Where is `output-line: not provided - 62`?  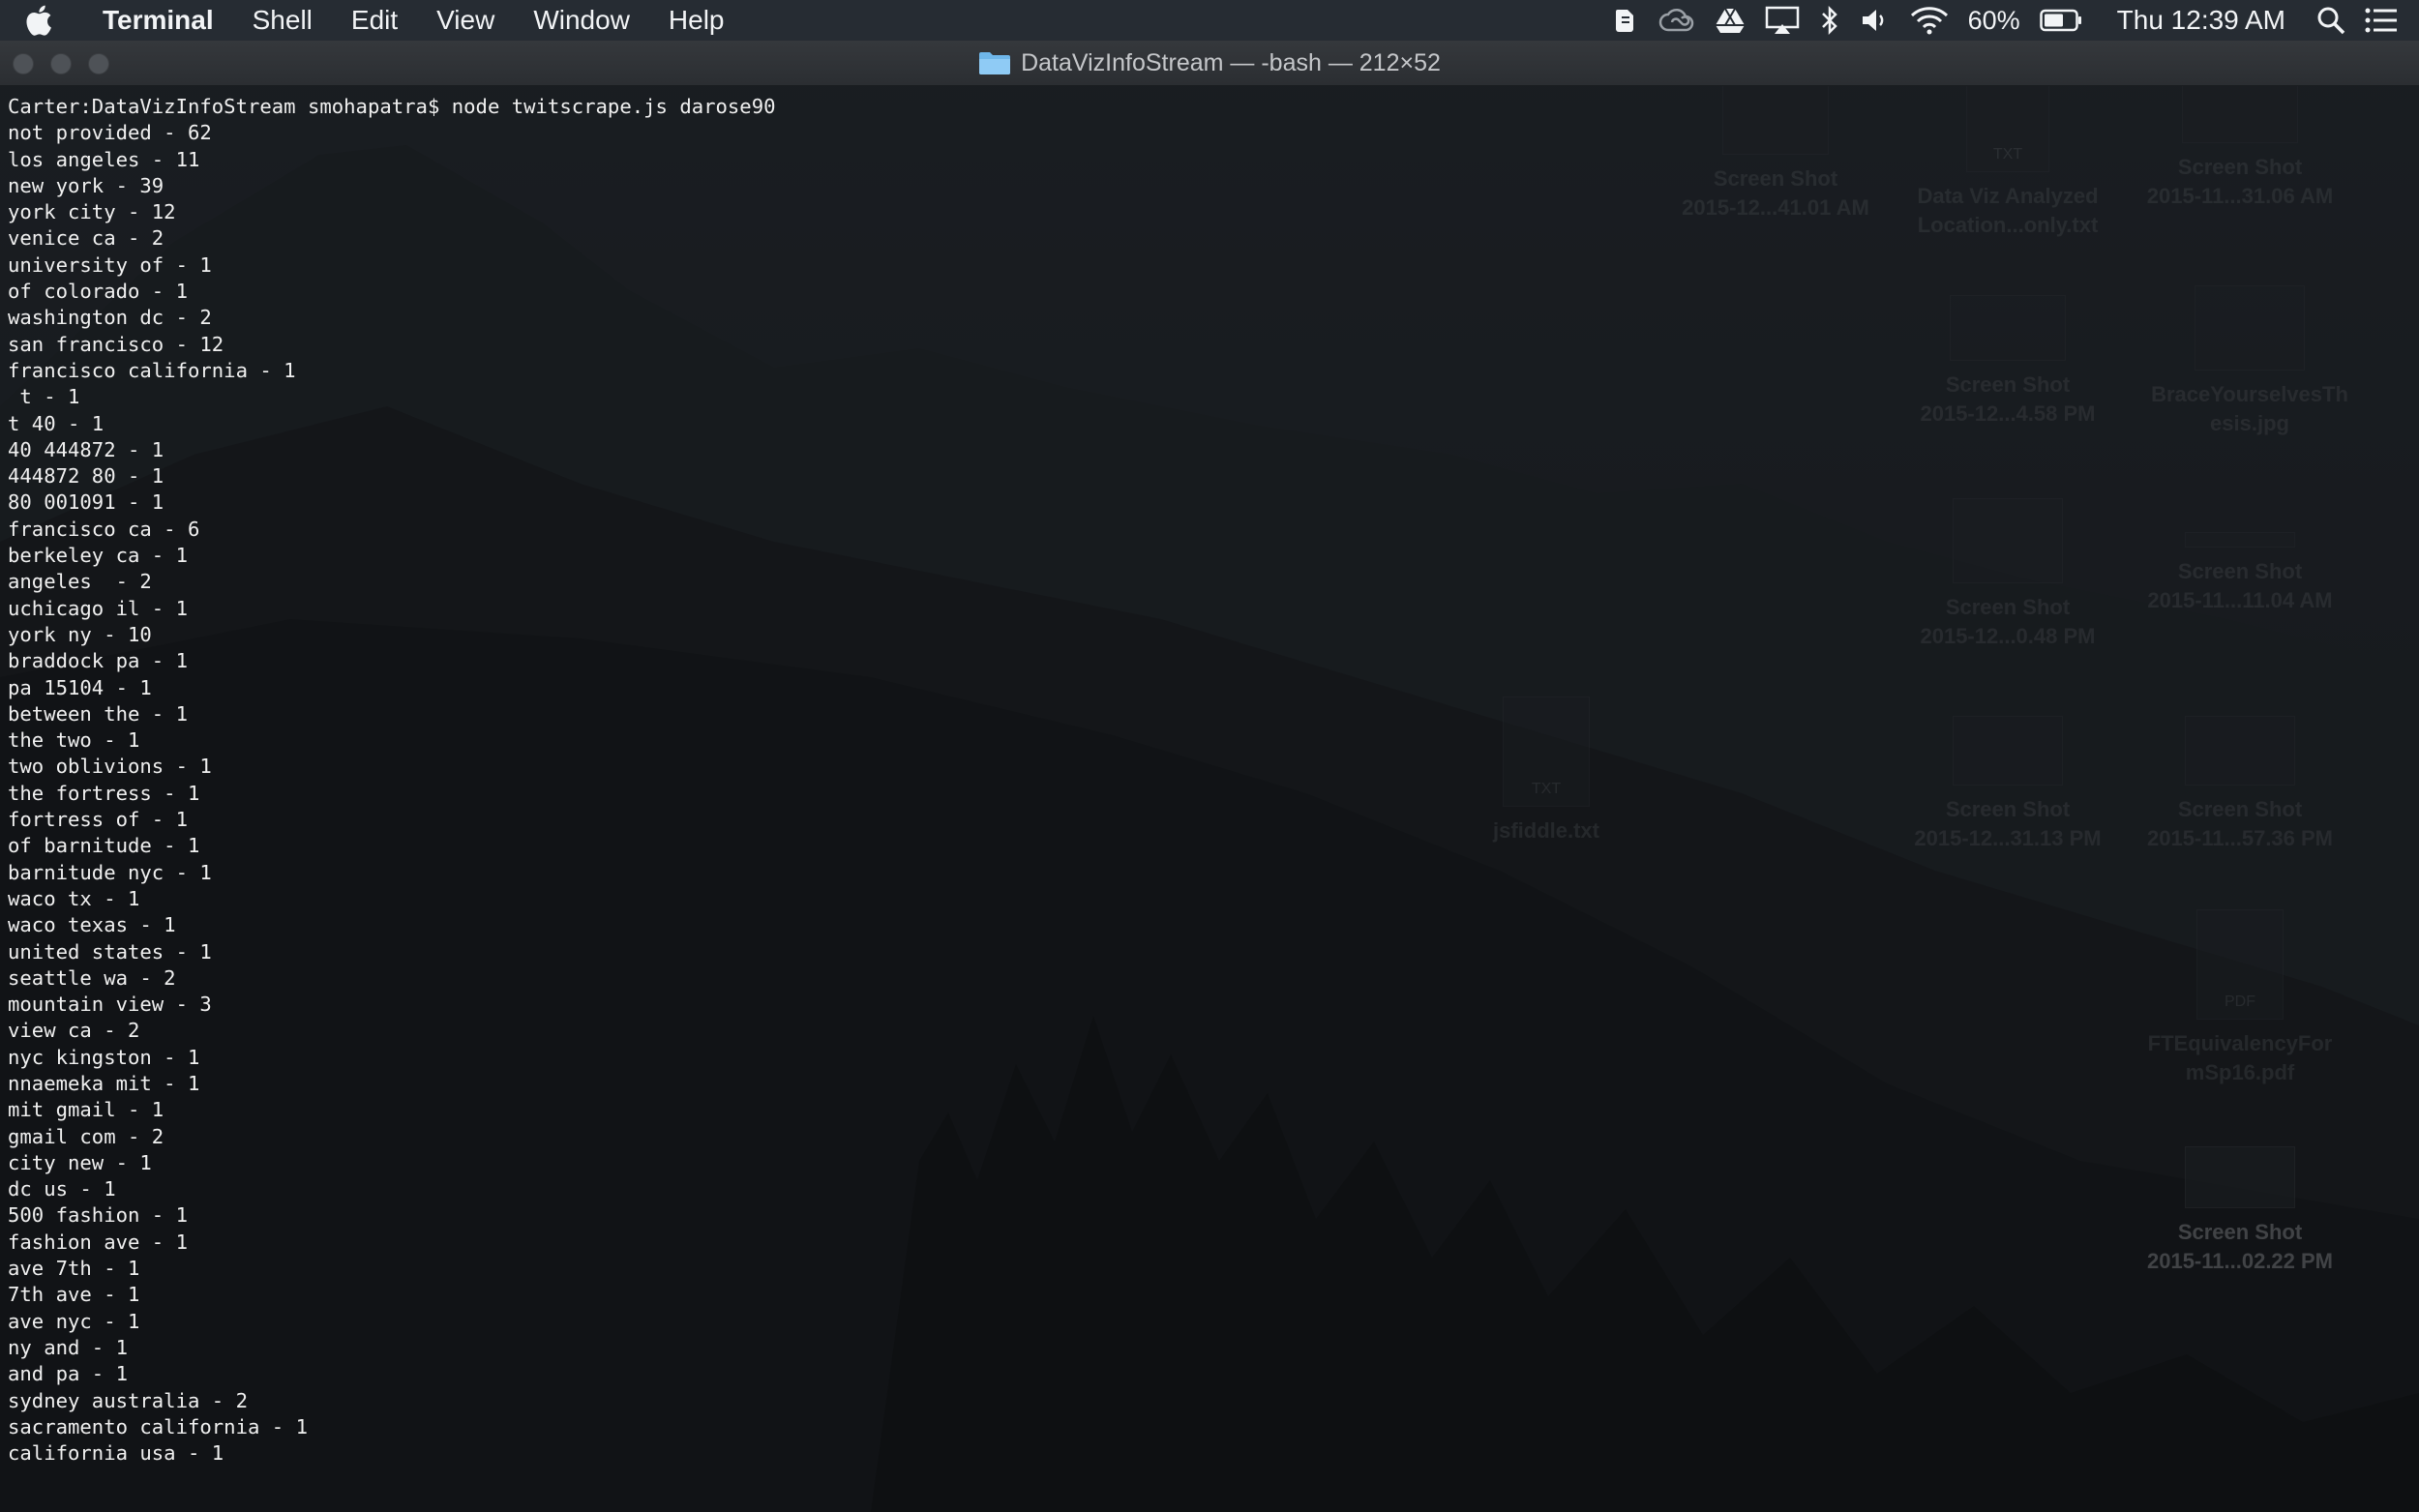 output-line: not provided - 62 is located at coordinates (110, 133).